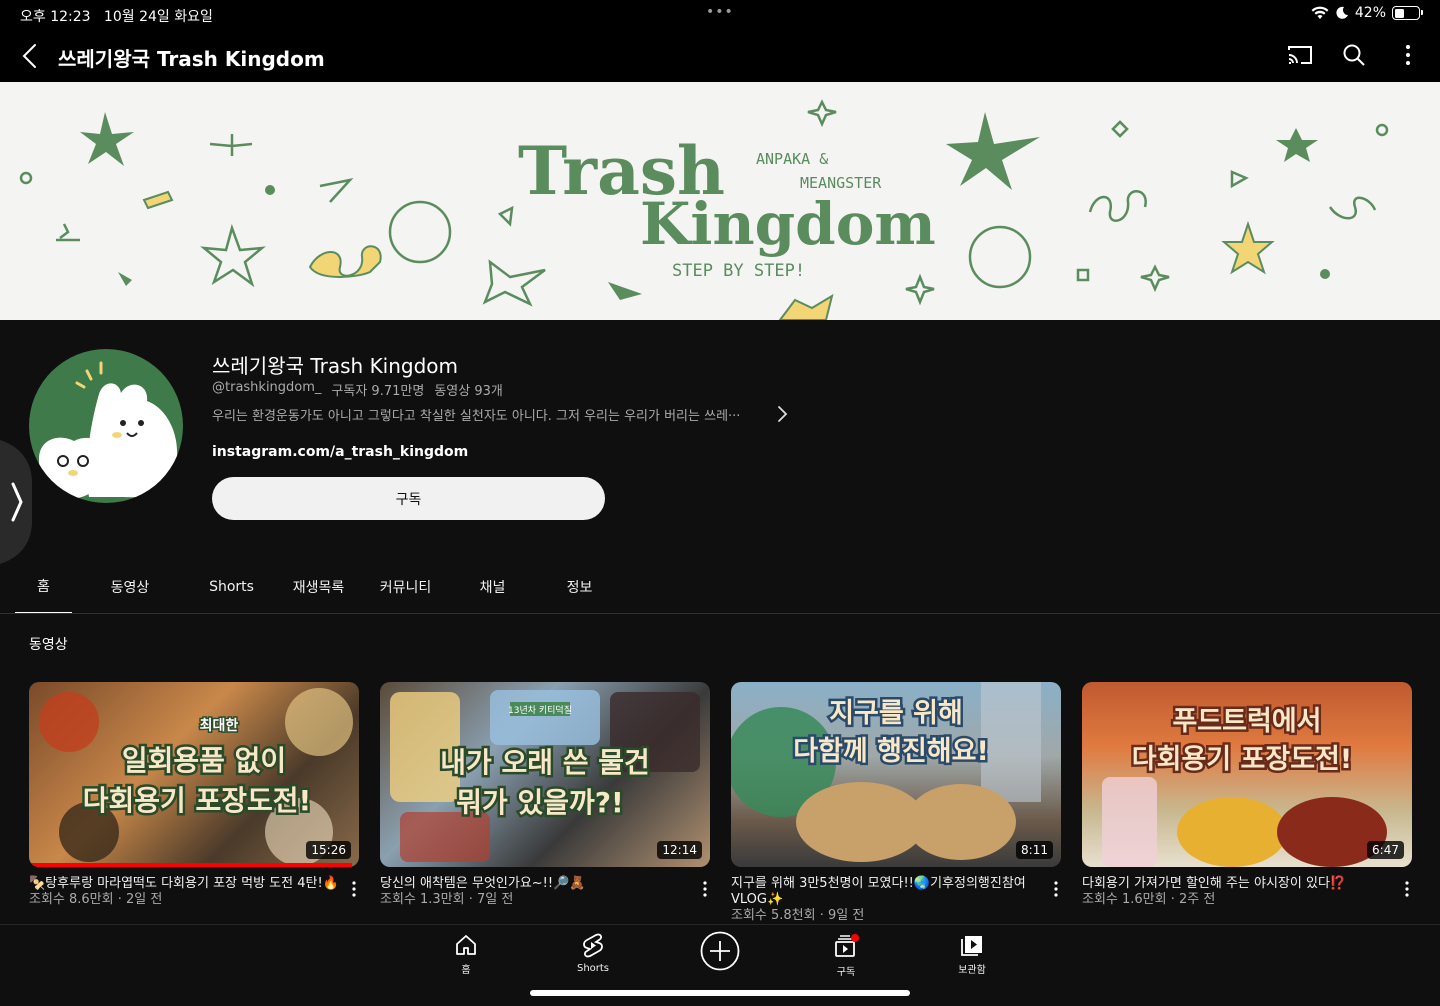 The width and height of the screenshot is (1440, 1006). What do you see at coordinates (191, 59) in the screenshot?
I see `channel-title: 쓰레기왕국 Trash Kingdom` at bounding box center [191, 59].